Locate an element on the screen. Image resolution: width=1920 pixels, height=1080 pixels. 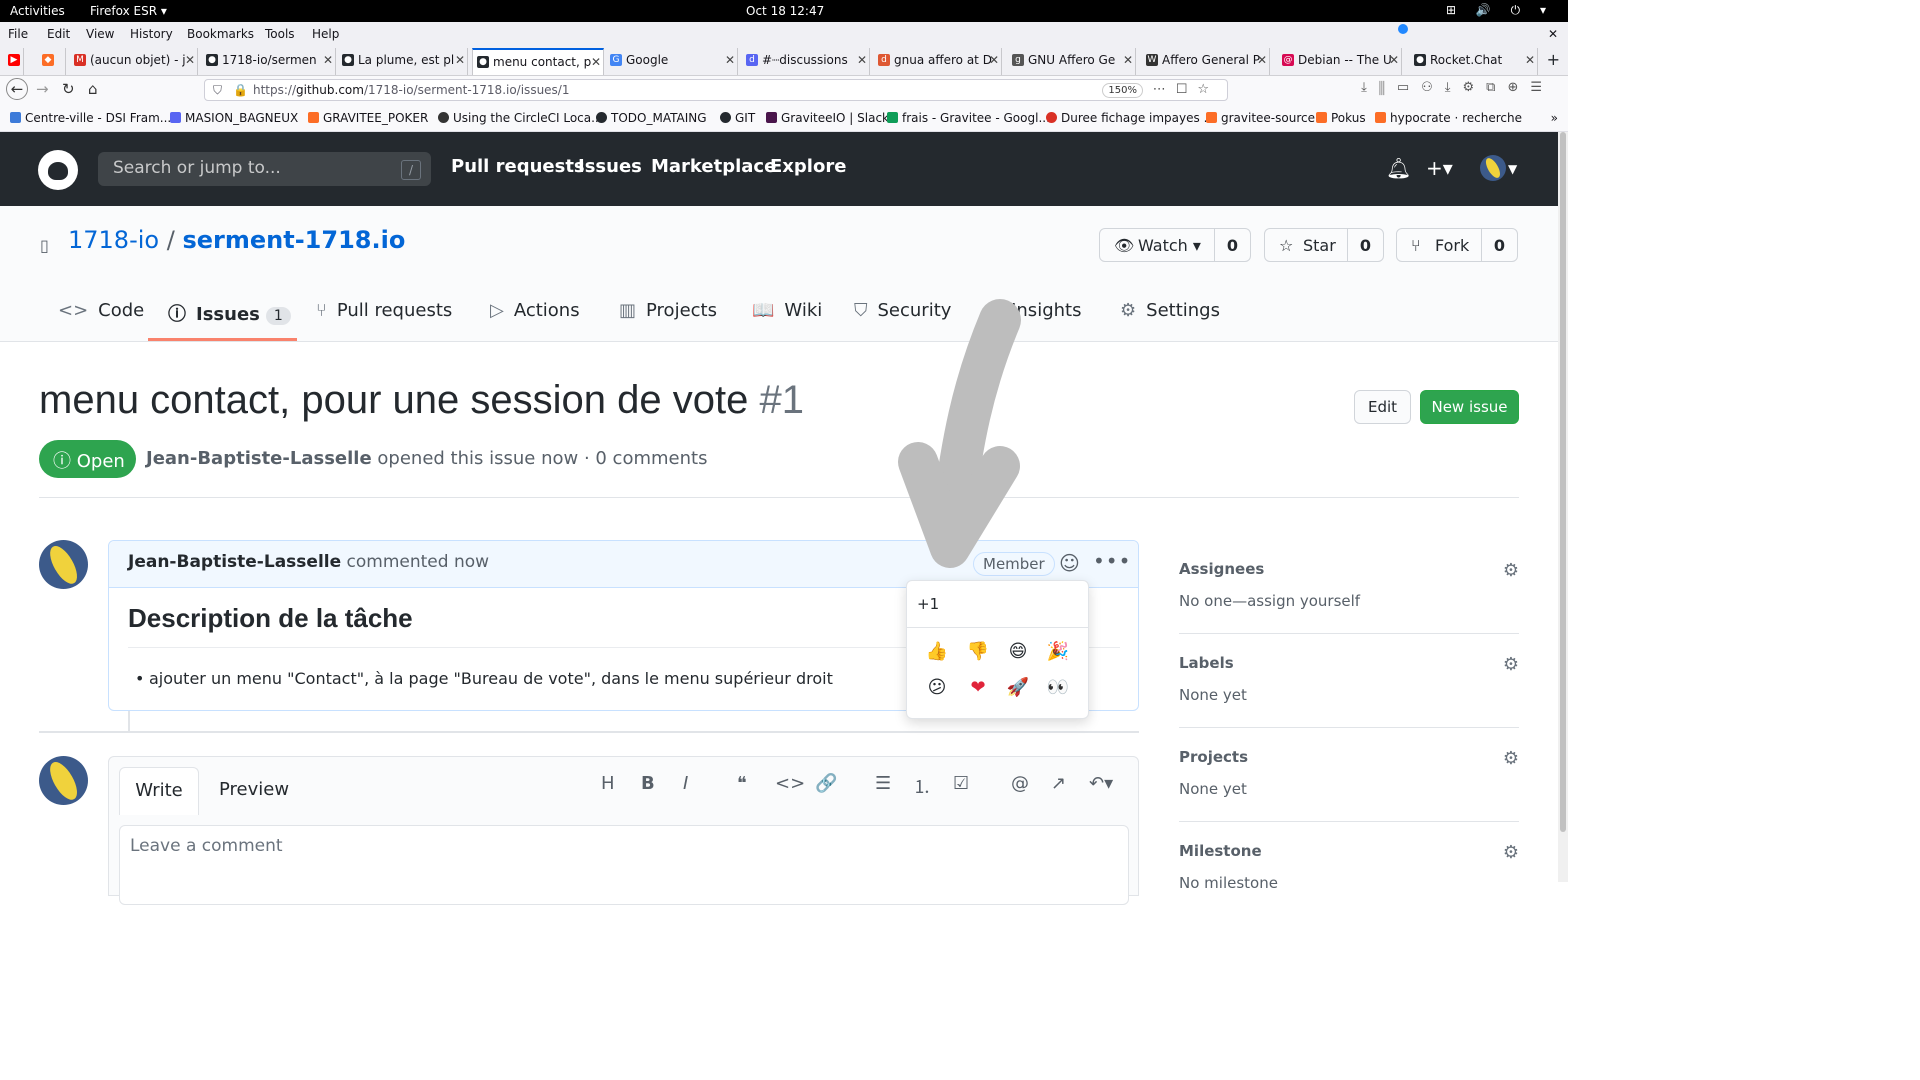
sidebar-value: No one—assign yourself is located at coordinates (1269, 601).